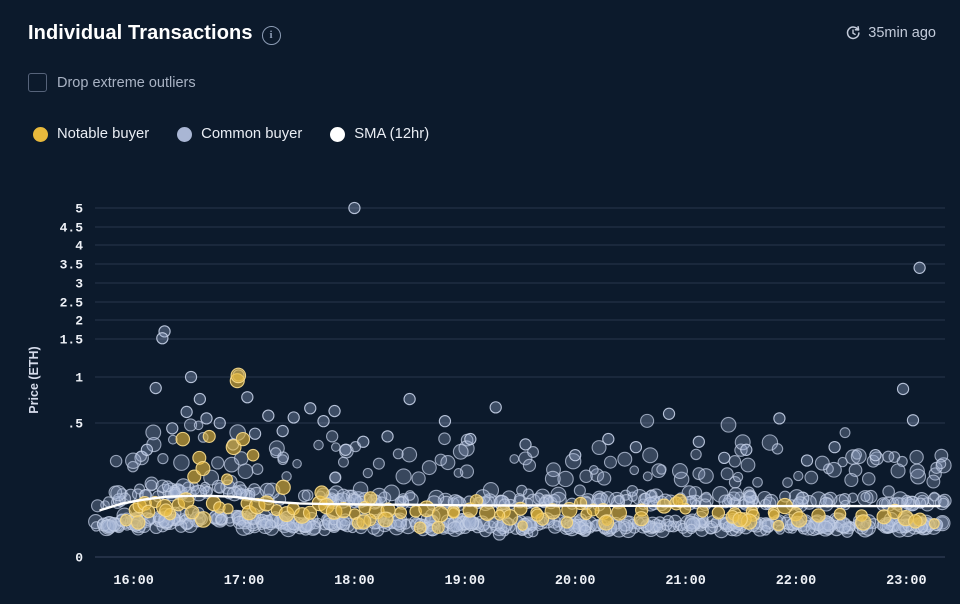  What do you see at coordinates (37, 82) in the screenshot?
I see `drop-outliers-checkbox` at bounding box center [37, 82].